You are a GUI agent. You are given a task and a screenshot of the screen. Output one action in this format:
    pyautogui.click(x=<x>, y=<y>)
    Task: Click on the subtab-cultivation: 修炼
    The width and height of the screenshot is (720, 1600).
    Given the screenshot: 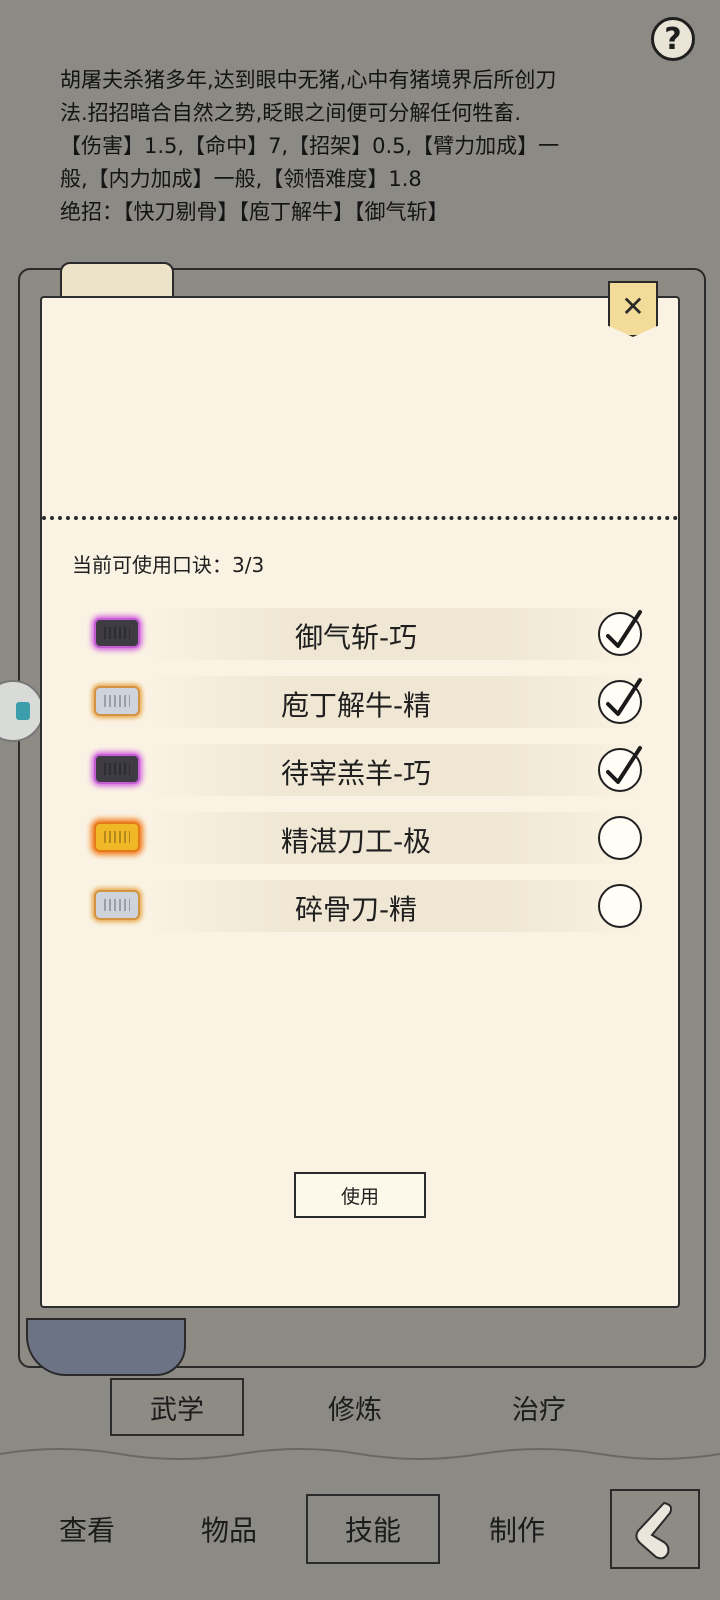 What is the action you would take?
    pyautogui.click(x=355, y=1407)
    